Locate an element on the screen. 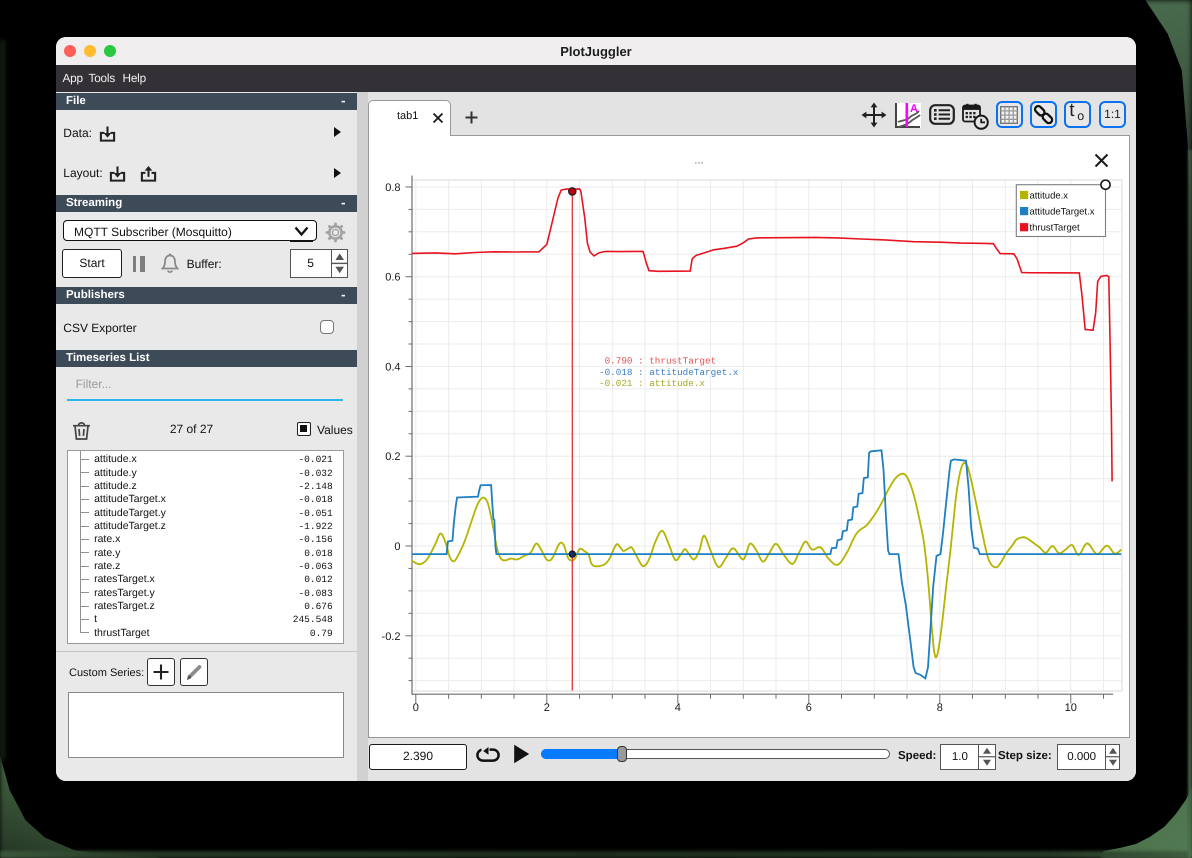 The image size is (1192, 858). svg-text: 0.4 is located at coordinates (392, 368).